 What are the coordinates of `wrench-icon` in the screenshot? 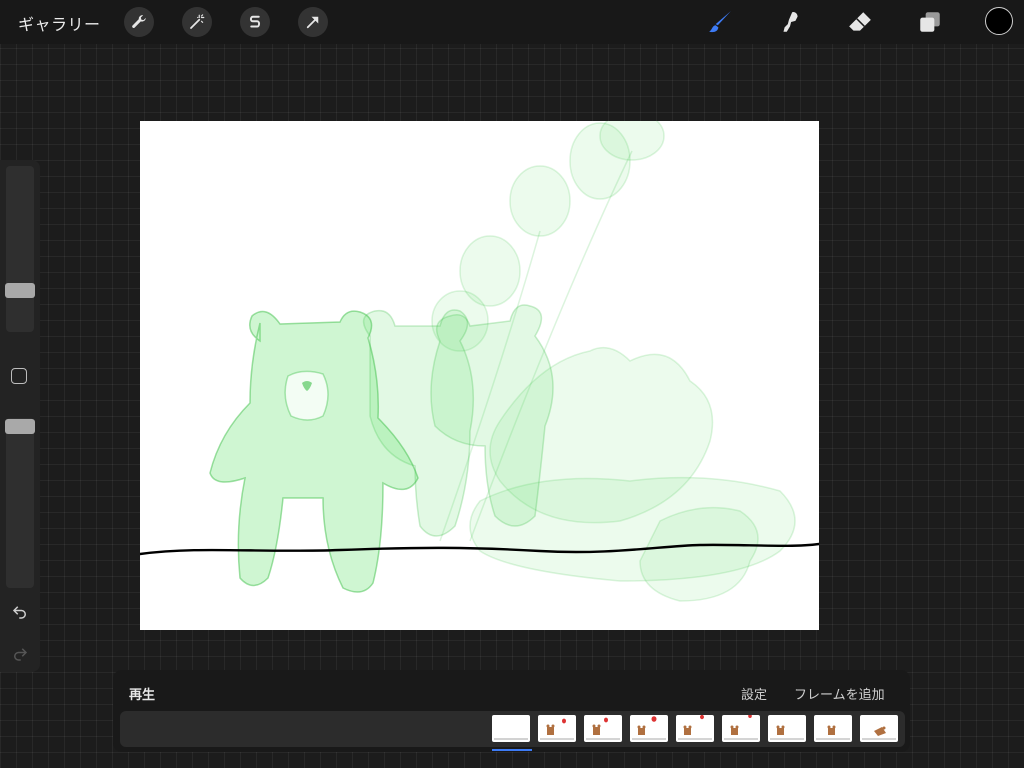 It's located at (139, 22).